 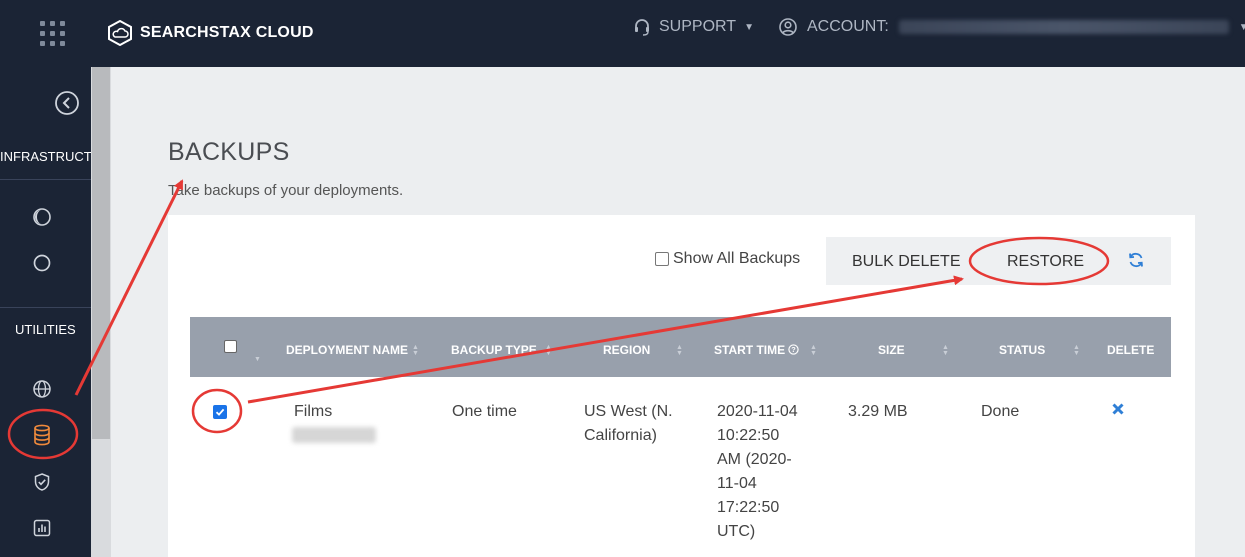 I want to click on brand-logo: SEARCHSTAX CLOUD, so click(x=211, y=33).